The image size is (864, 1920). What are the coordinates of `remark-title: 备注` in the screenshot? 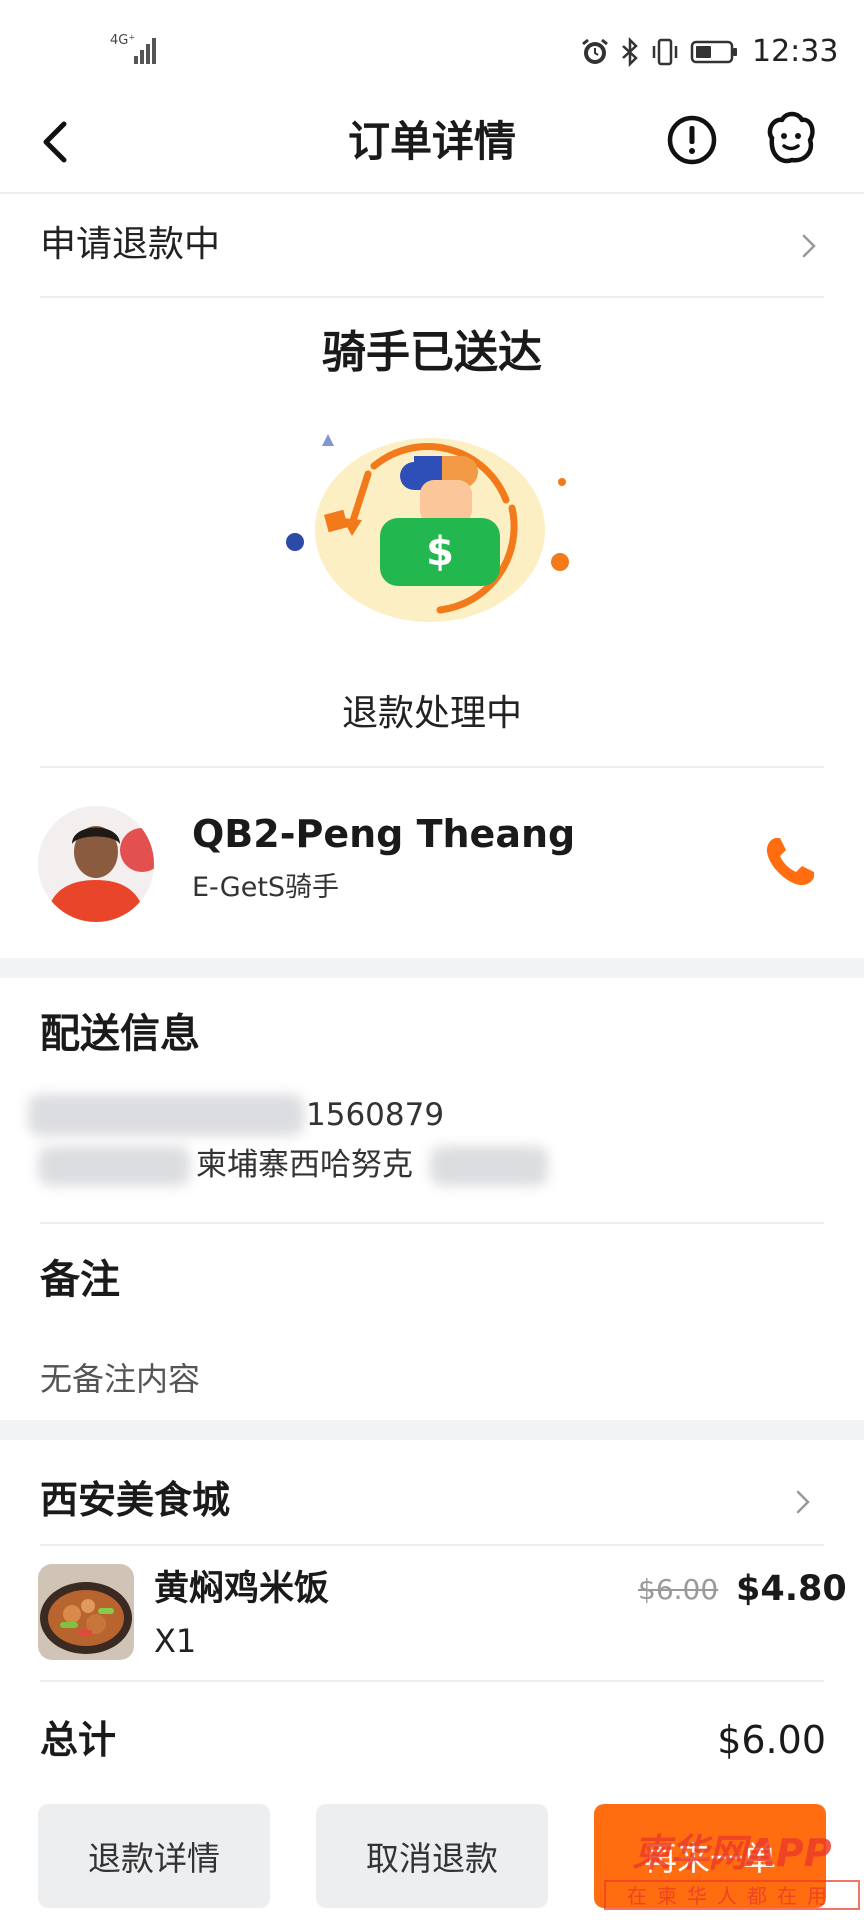 It's located at (80, 1280).